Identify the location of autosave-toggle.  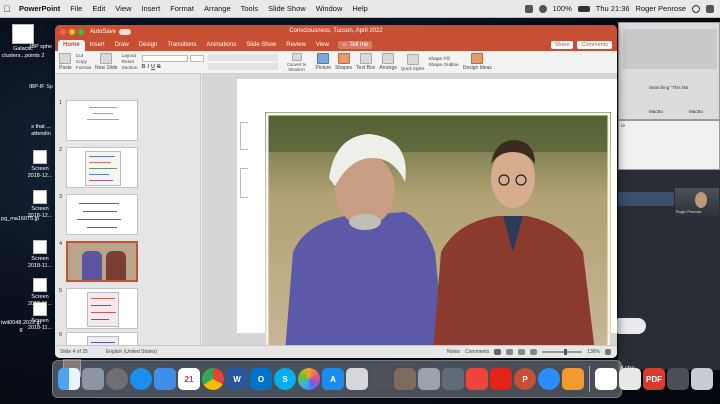
(125, 31).